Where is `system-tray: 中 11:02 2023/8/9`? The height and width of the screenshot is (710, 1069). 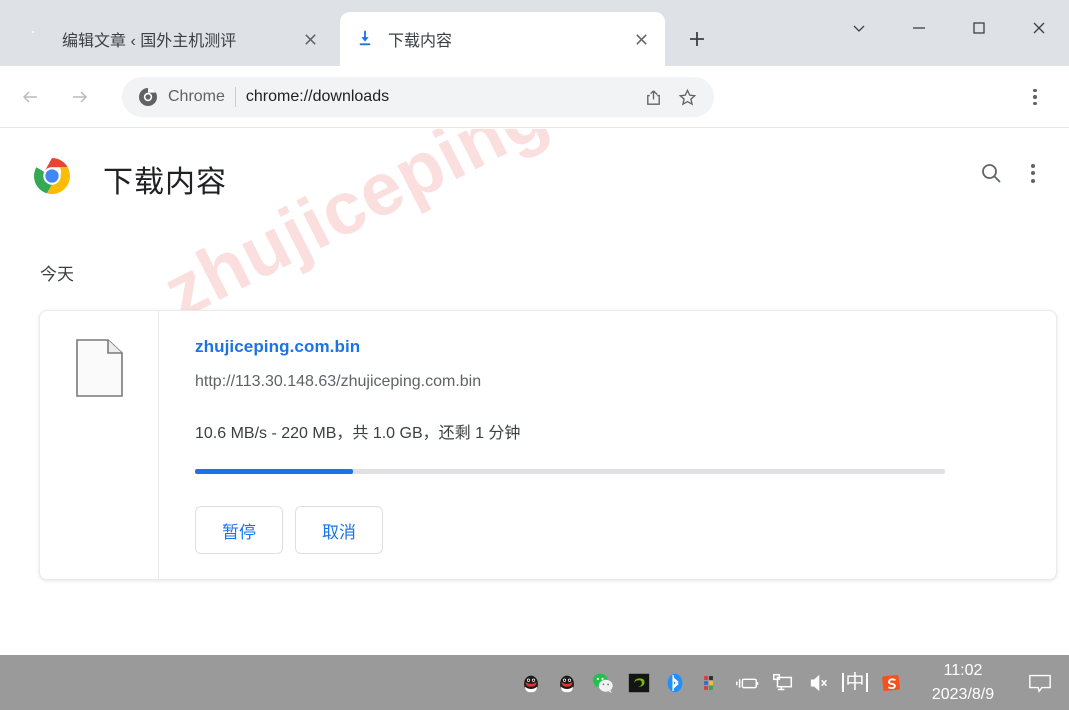
system-tray: 中 11:02 2023/8/9 is located at coordinates (791, 682).